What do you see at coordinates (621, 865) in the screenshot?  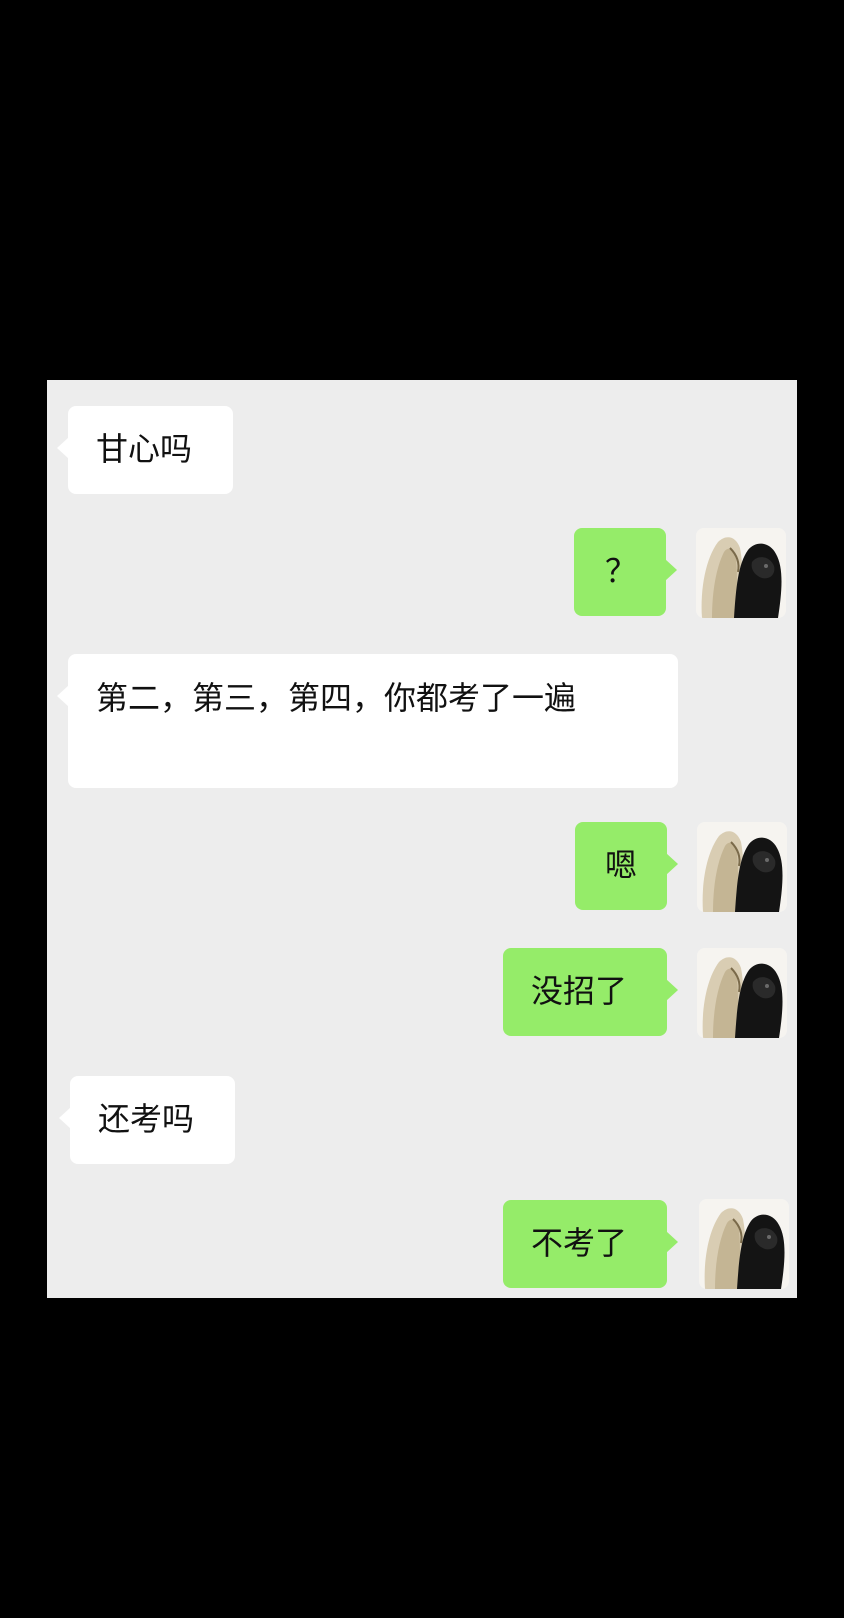 I see `message-text: 嗯` at bounding box center [621, 865].